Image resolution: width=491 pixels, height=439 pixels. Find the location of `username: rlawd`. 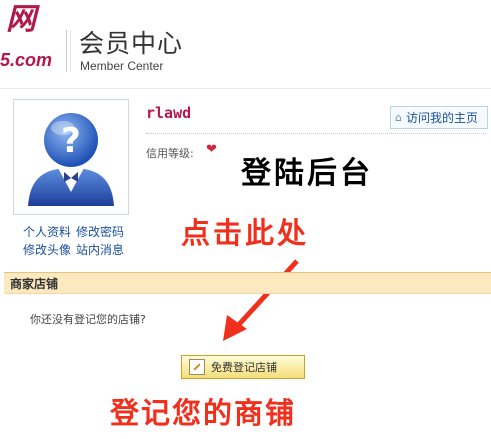

username: rlawd is located at coordinates (169, 113).